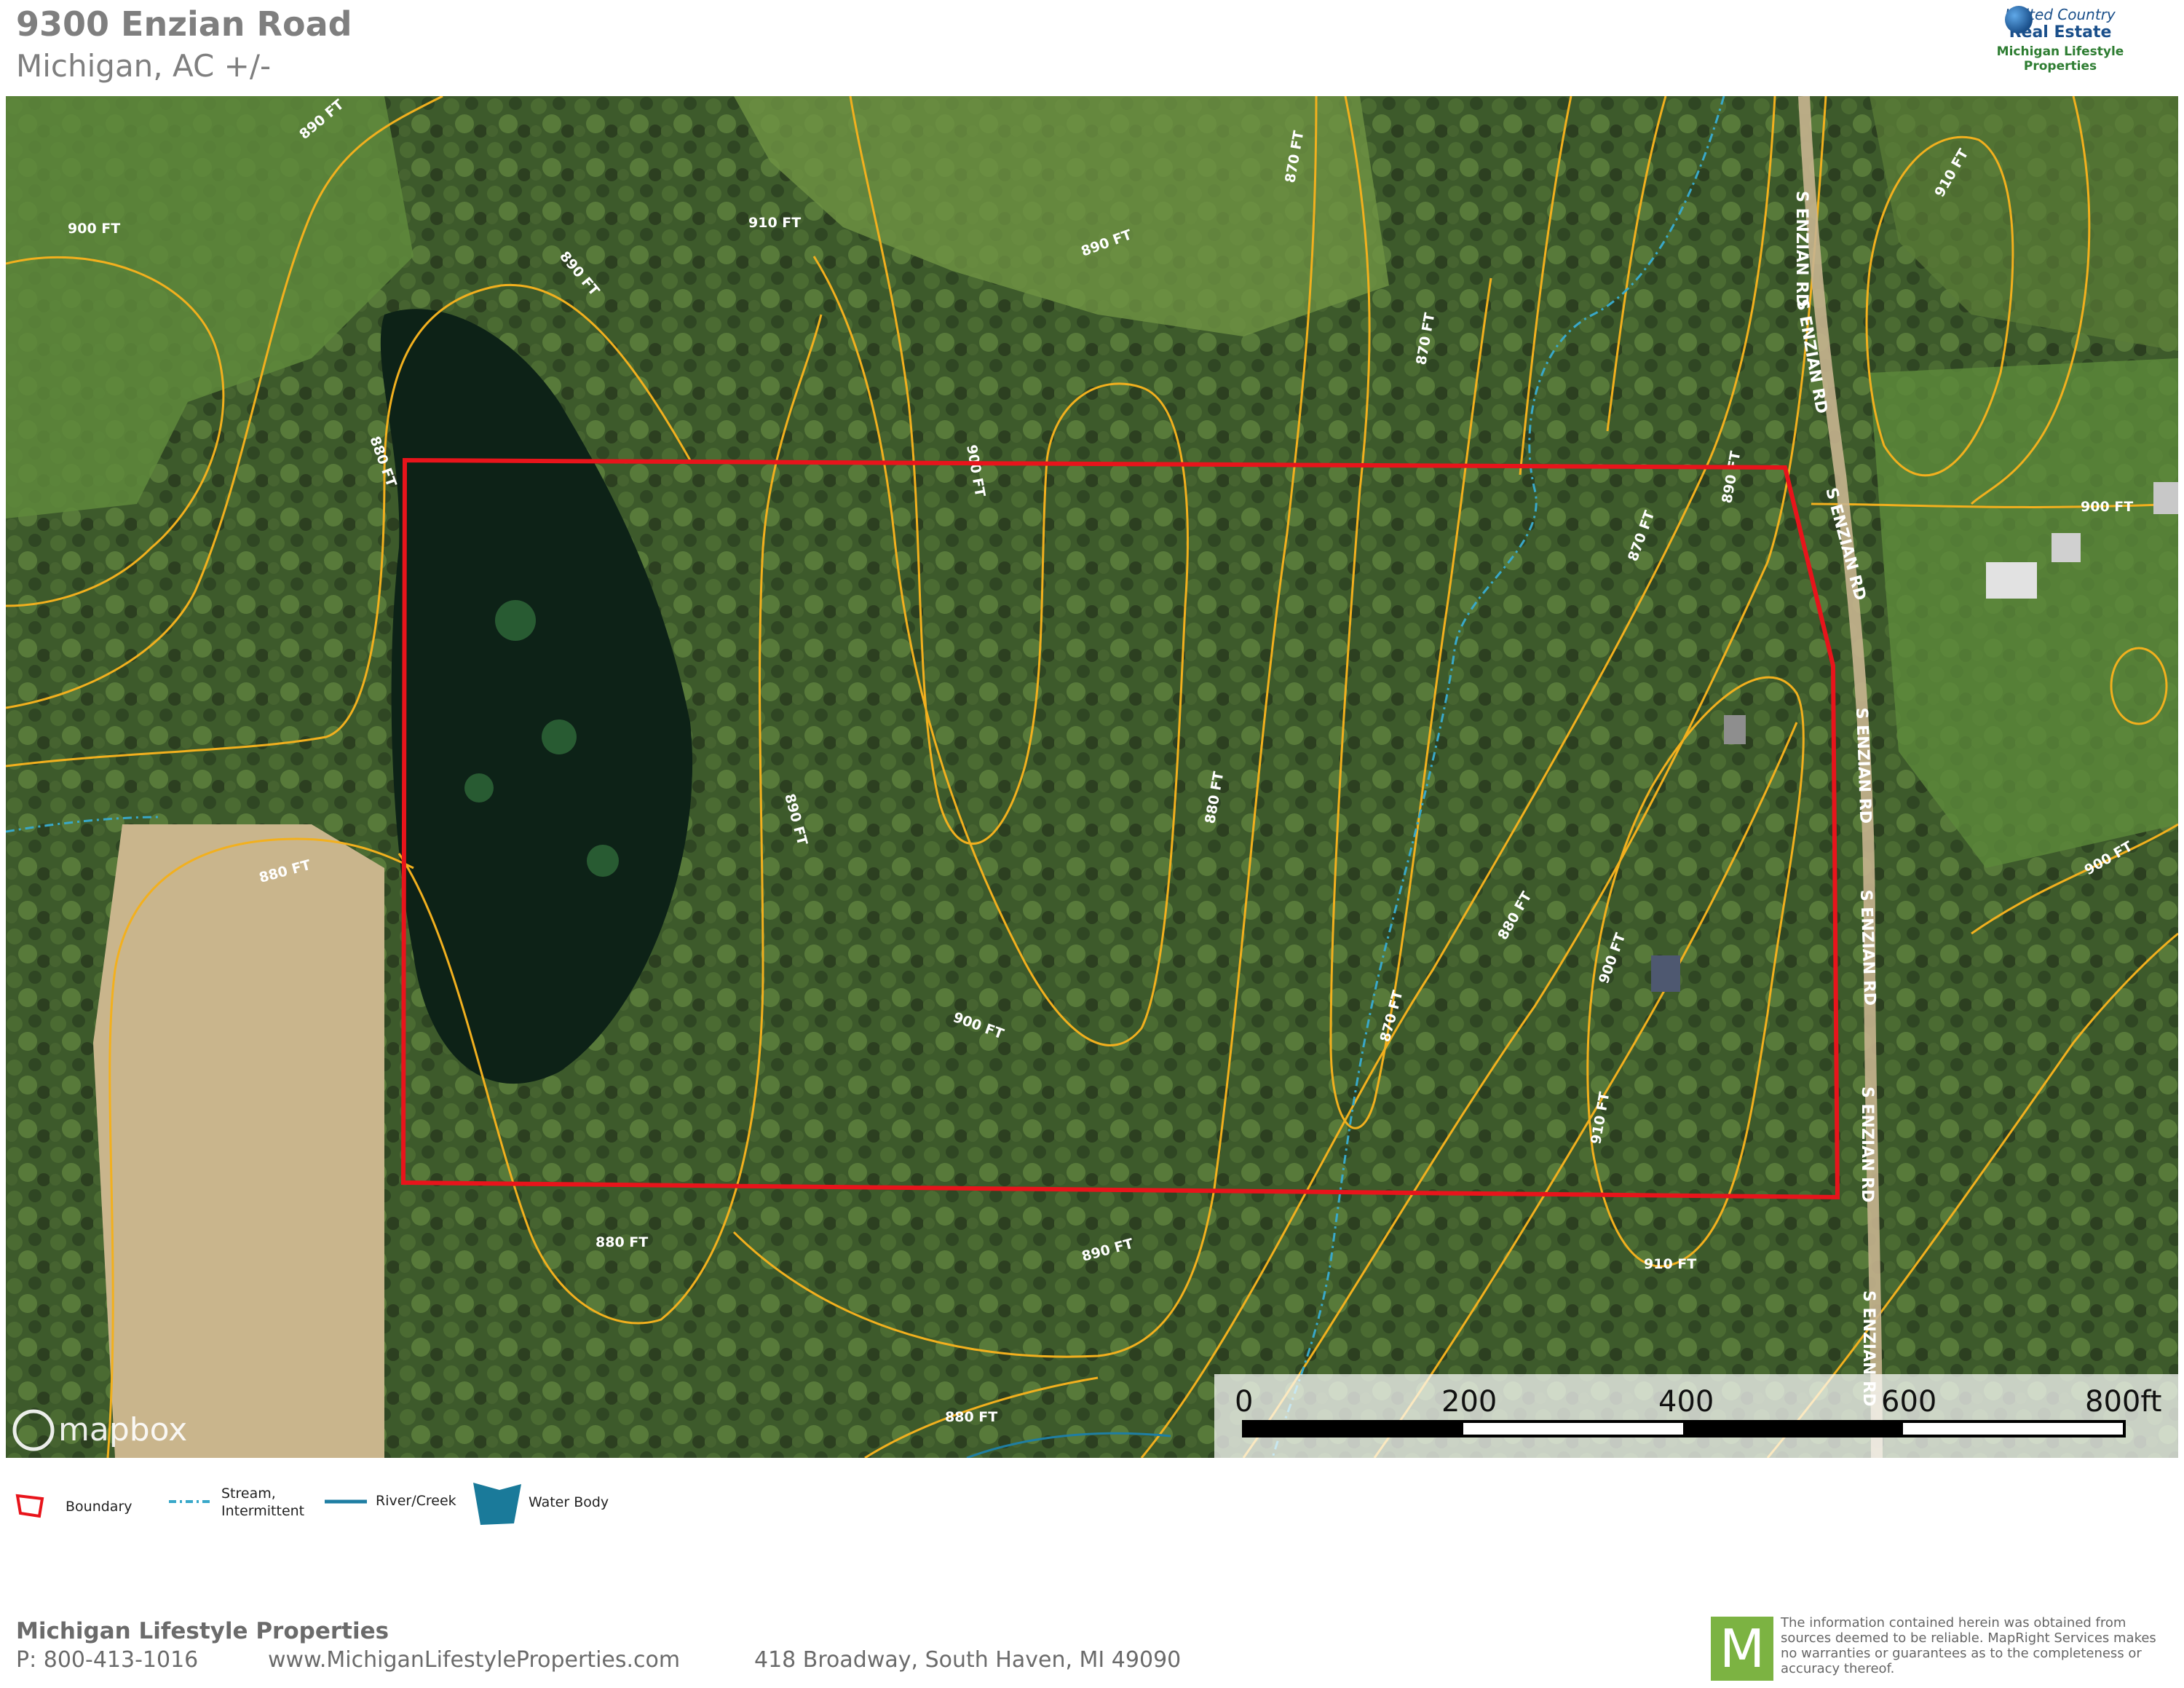 The image size is (2184, 1688). I want to click on scale-bar: 0 200 400 600 800ft, so click(1696, 1416).